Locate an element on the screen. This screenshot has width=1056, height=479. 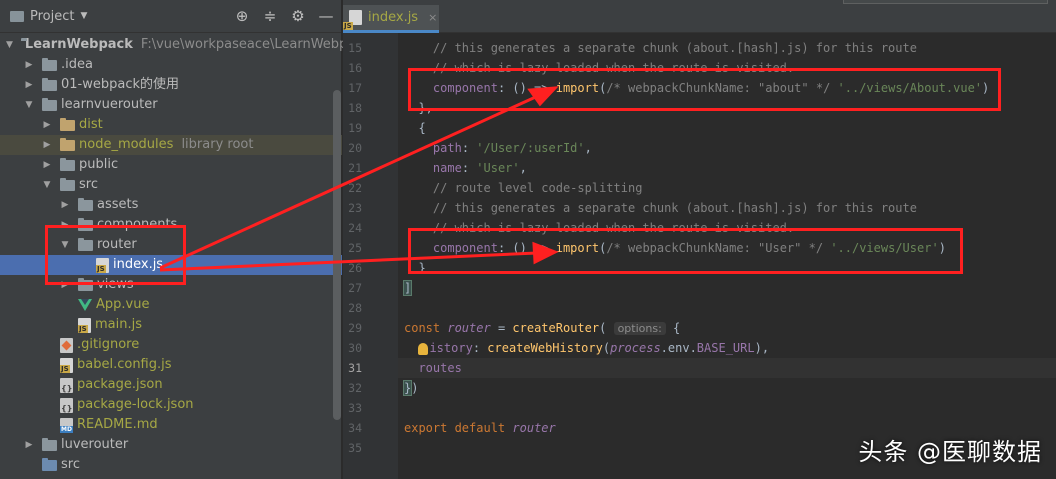
tab-index-js: index.js × is located at coordinates (391, 19).